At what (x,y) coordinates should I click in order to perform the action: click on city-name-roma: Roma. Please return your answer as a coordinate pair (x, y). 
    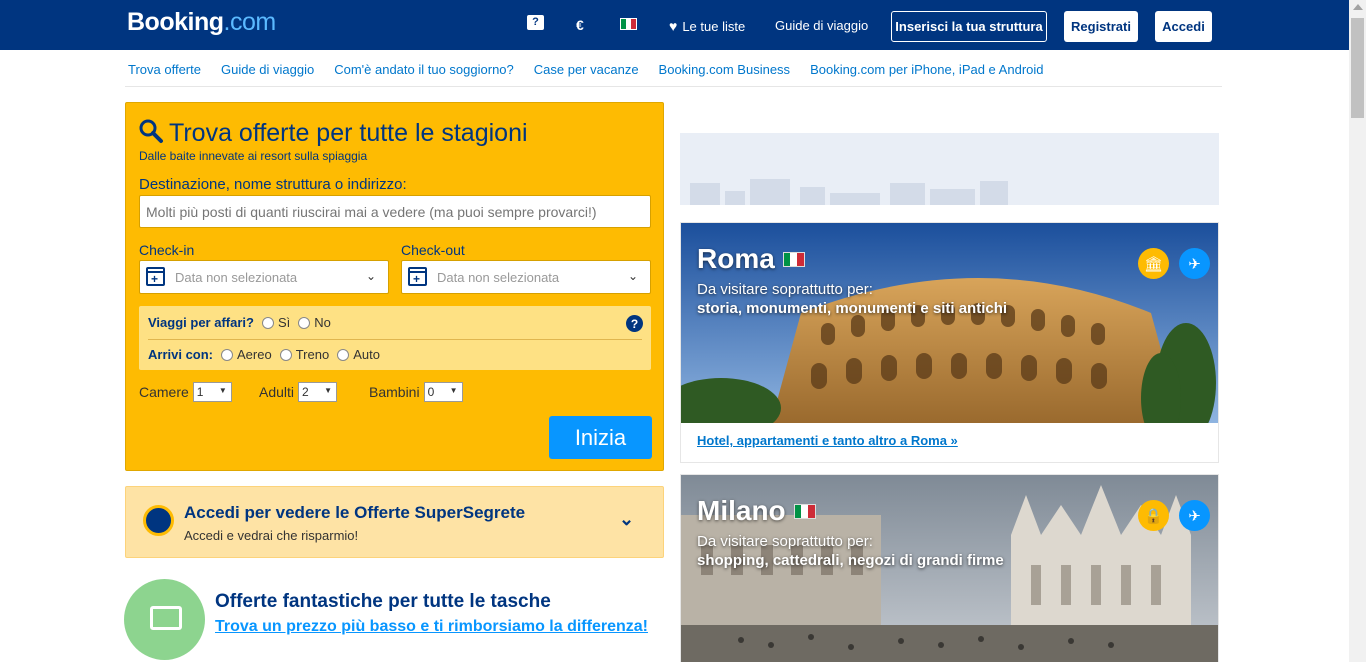
    Looking at the image, I should click on (751, 259).